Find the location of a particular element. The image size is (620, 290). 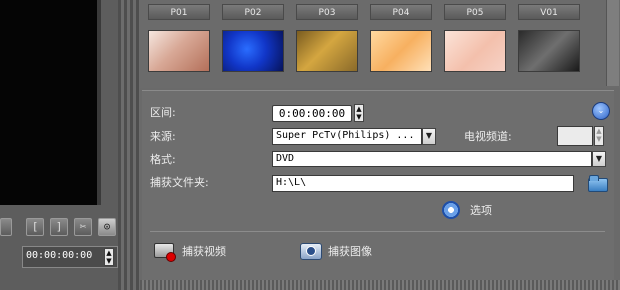

source-dropdown-button: ▼ is located at coordinates (429, 136).